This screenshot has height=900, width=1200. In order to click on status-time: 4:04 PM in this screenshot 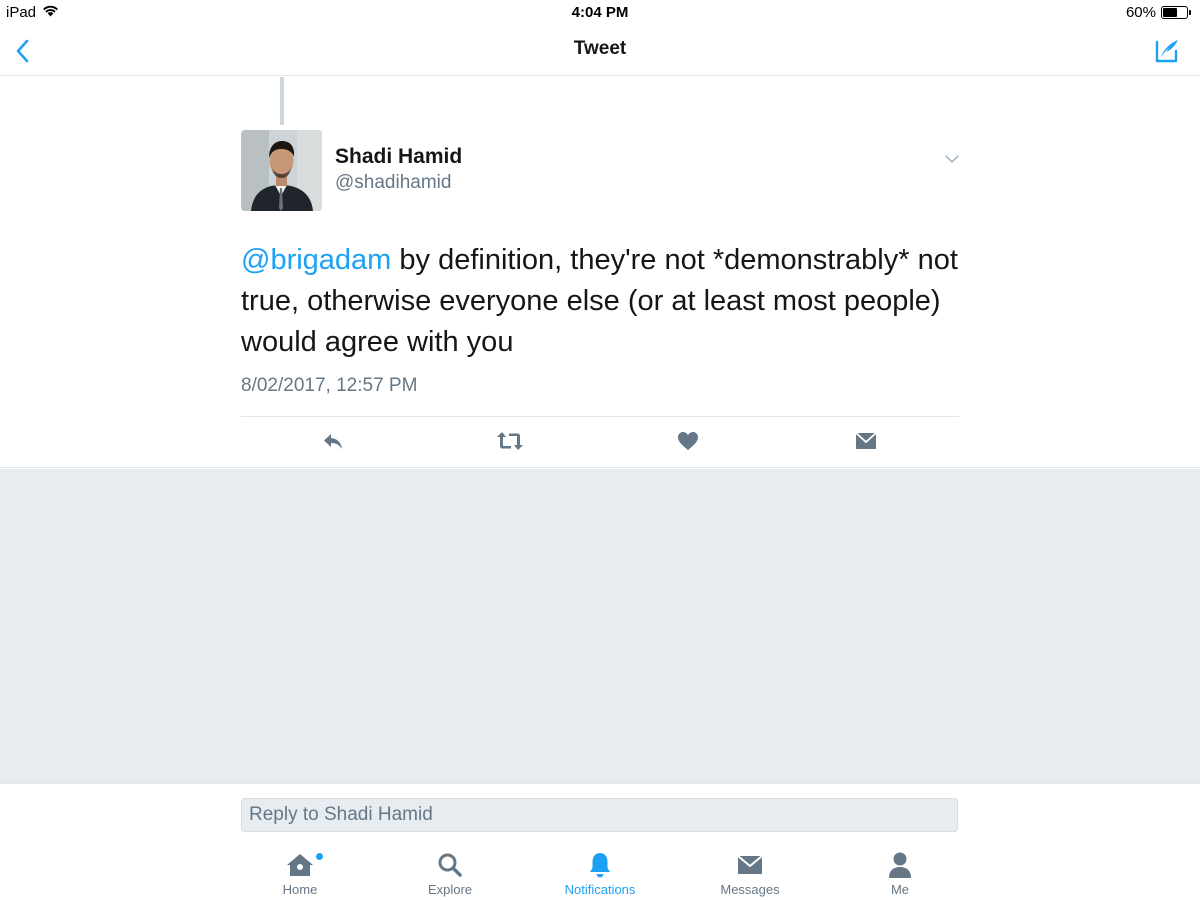, I will do `click(600, 12)`.